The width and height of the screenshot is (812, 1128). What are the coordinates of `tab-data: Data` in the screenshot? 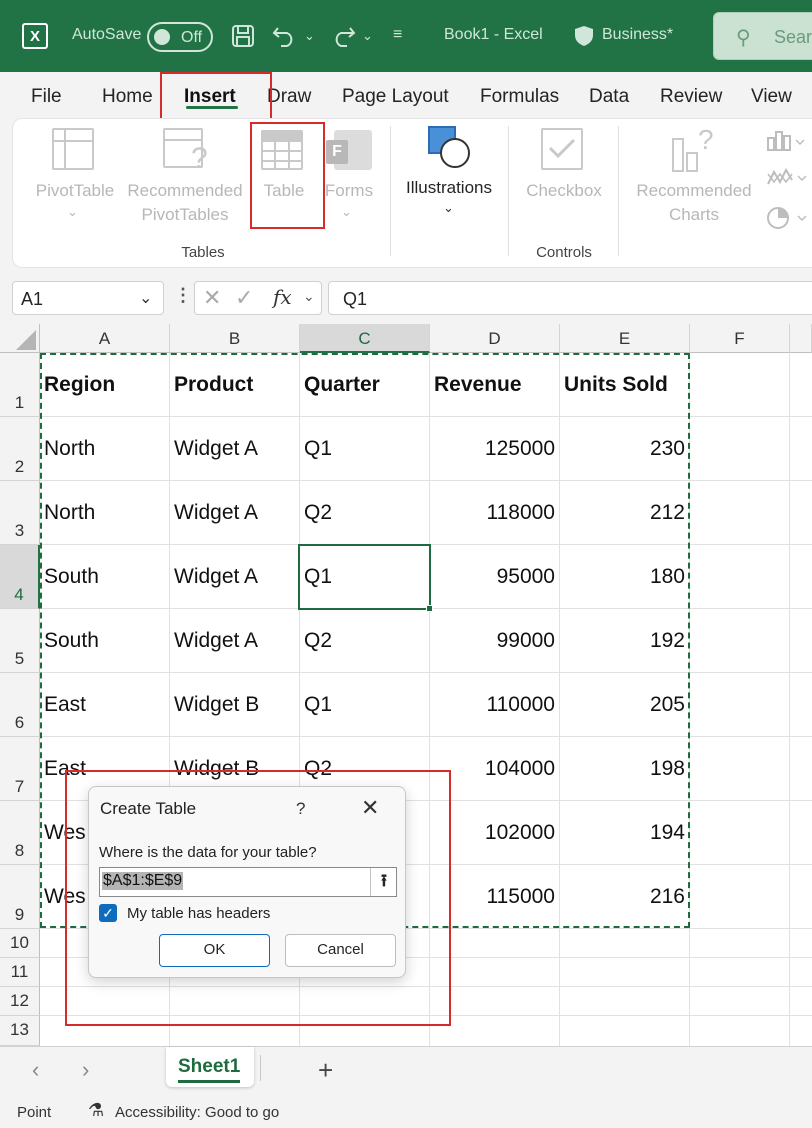 It's located at (609, 97).